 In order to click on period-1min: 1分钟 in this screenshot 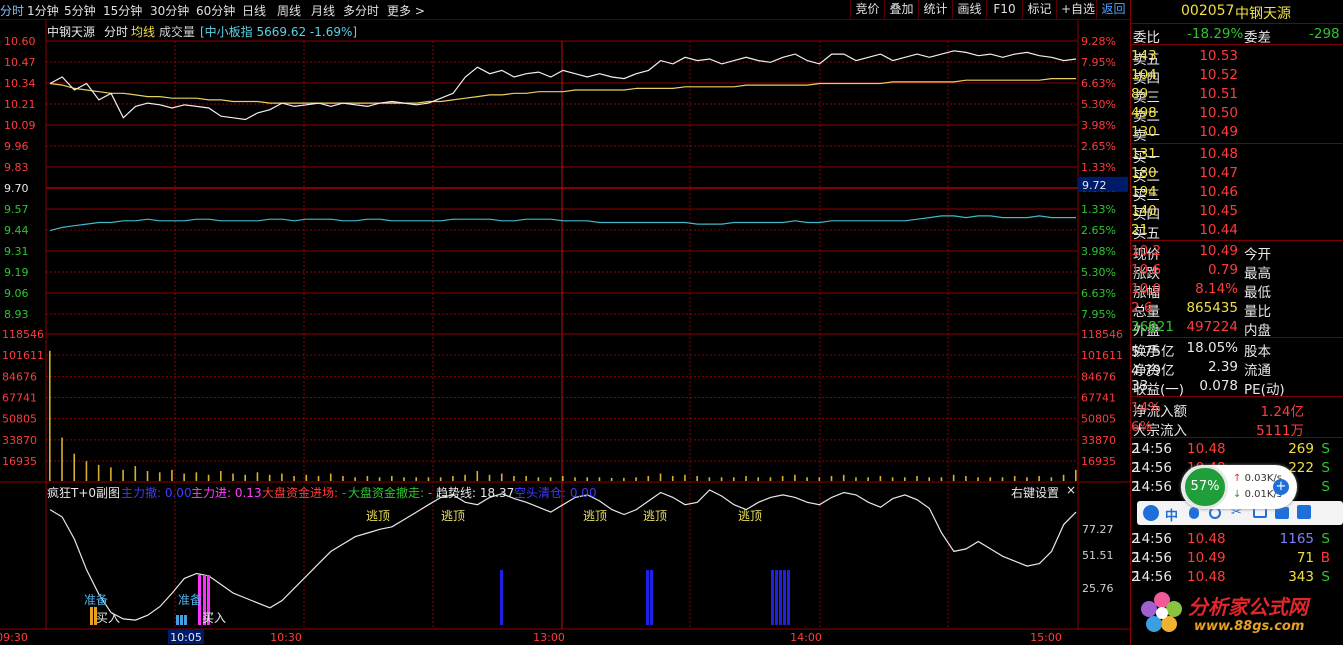, I will do `click(43, 10)`.